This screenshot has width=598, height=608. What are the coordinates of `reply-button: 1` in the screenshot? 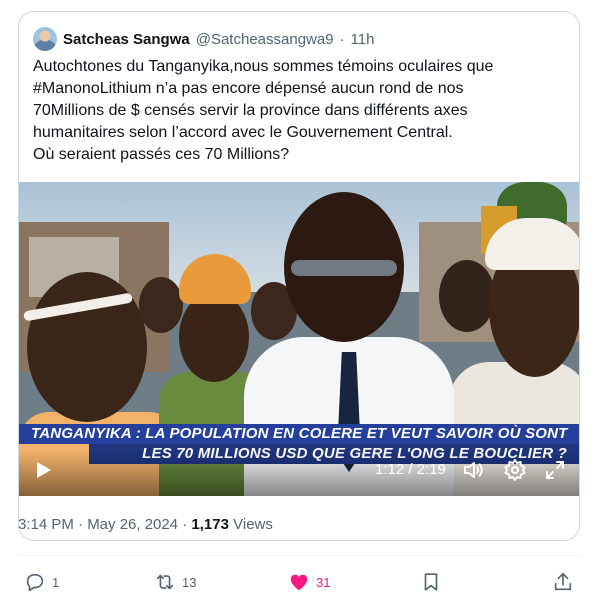 It's located at (41, 582).